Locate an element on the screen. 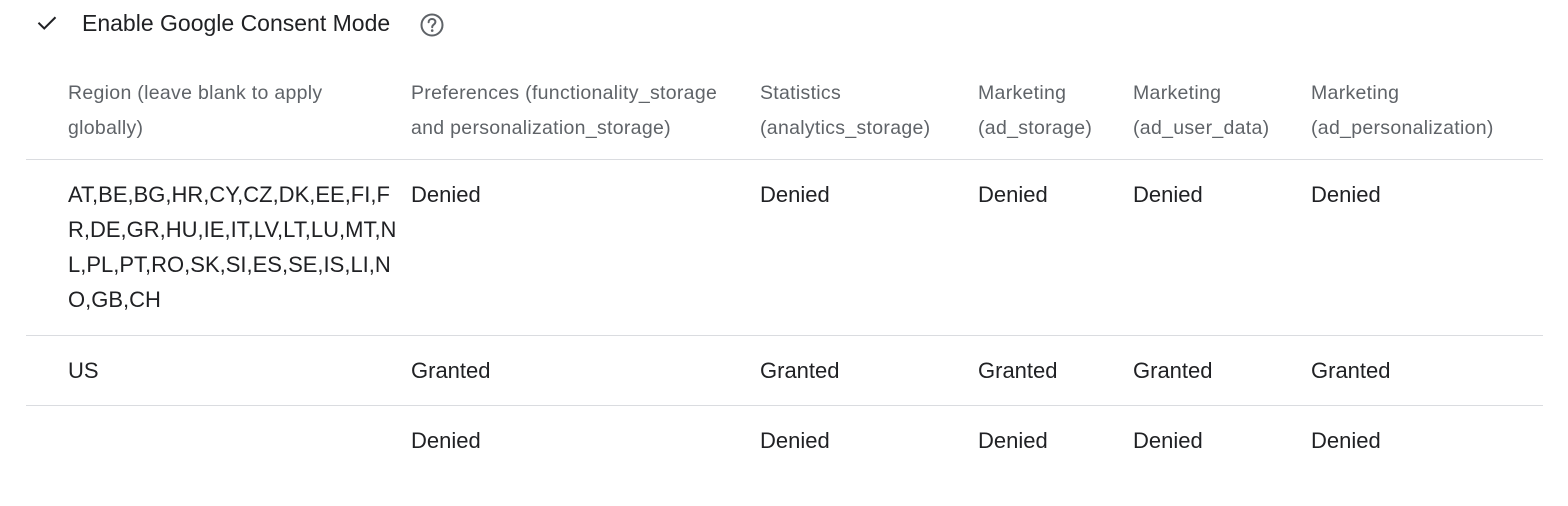  region-line: O,GB,CH is located at coordinates (114, 299).